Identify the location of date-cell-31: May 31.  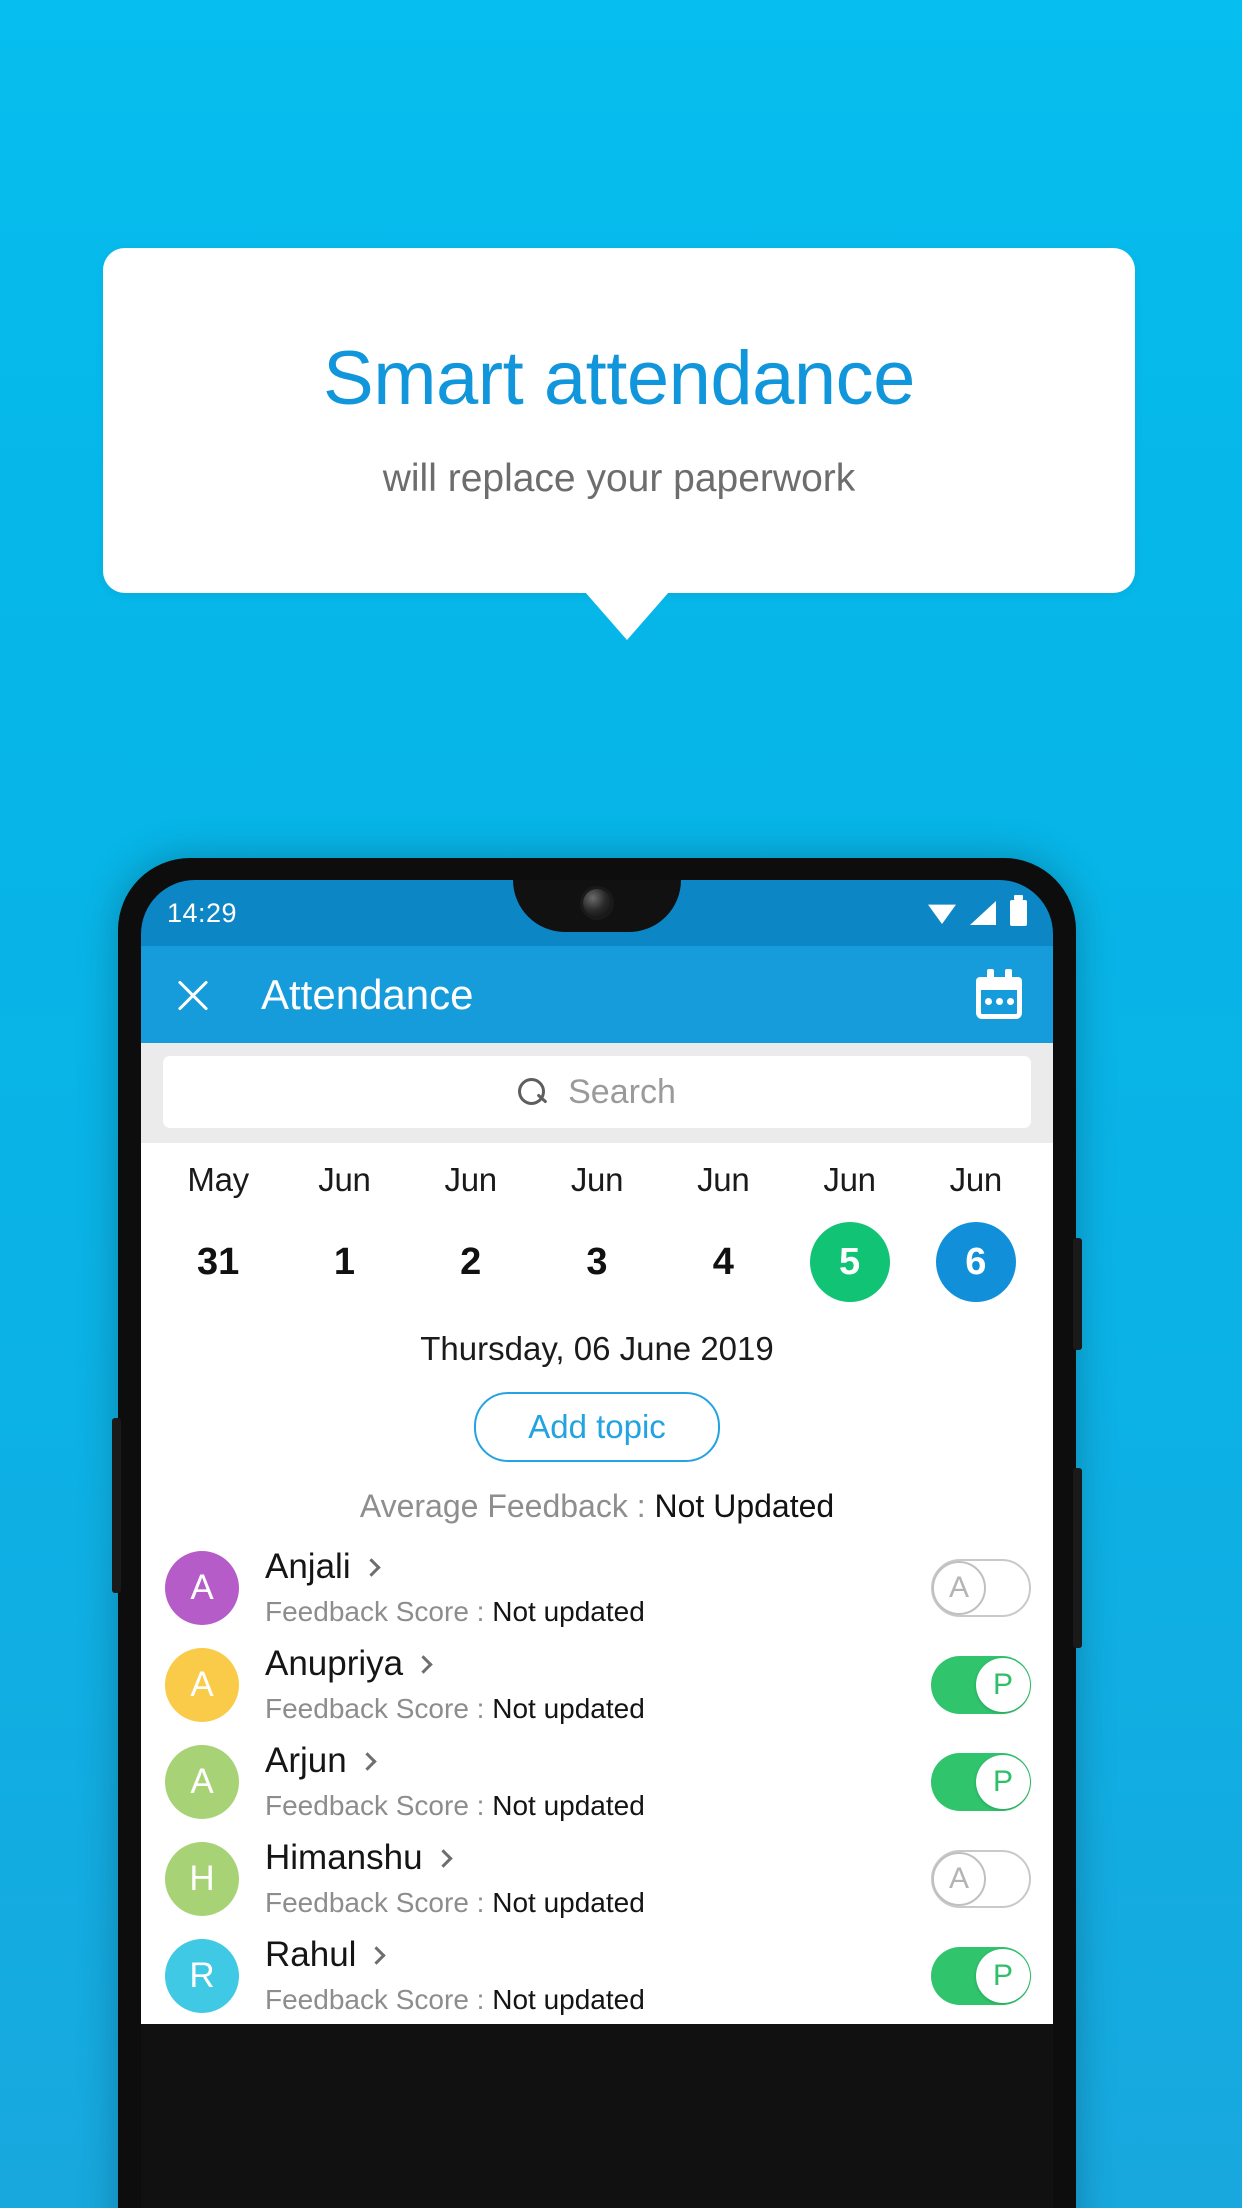
(218, 1231).